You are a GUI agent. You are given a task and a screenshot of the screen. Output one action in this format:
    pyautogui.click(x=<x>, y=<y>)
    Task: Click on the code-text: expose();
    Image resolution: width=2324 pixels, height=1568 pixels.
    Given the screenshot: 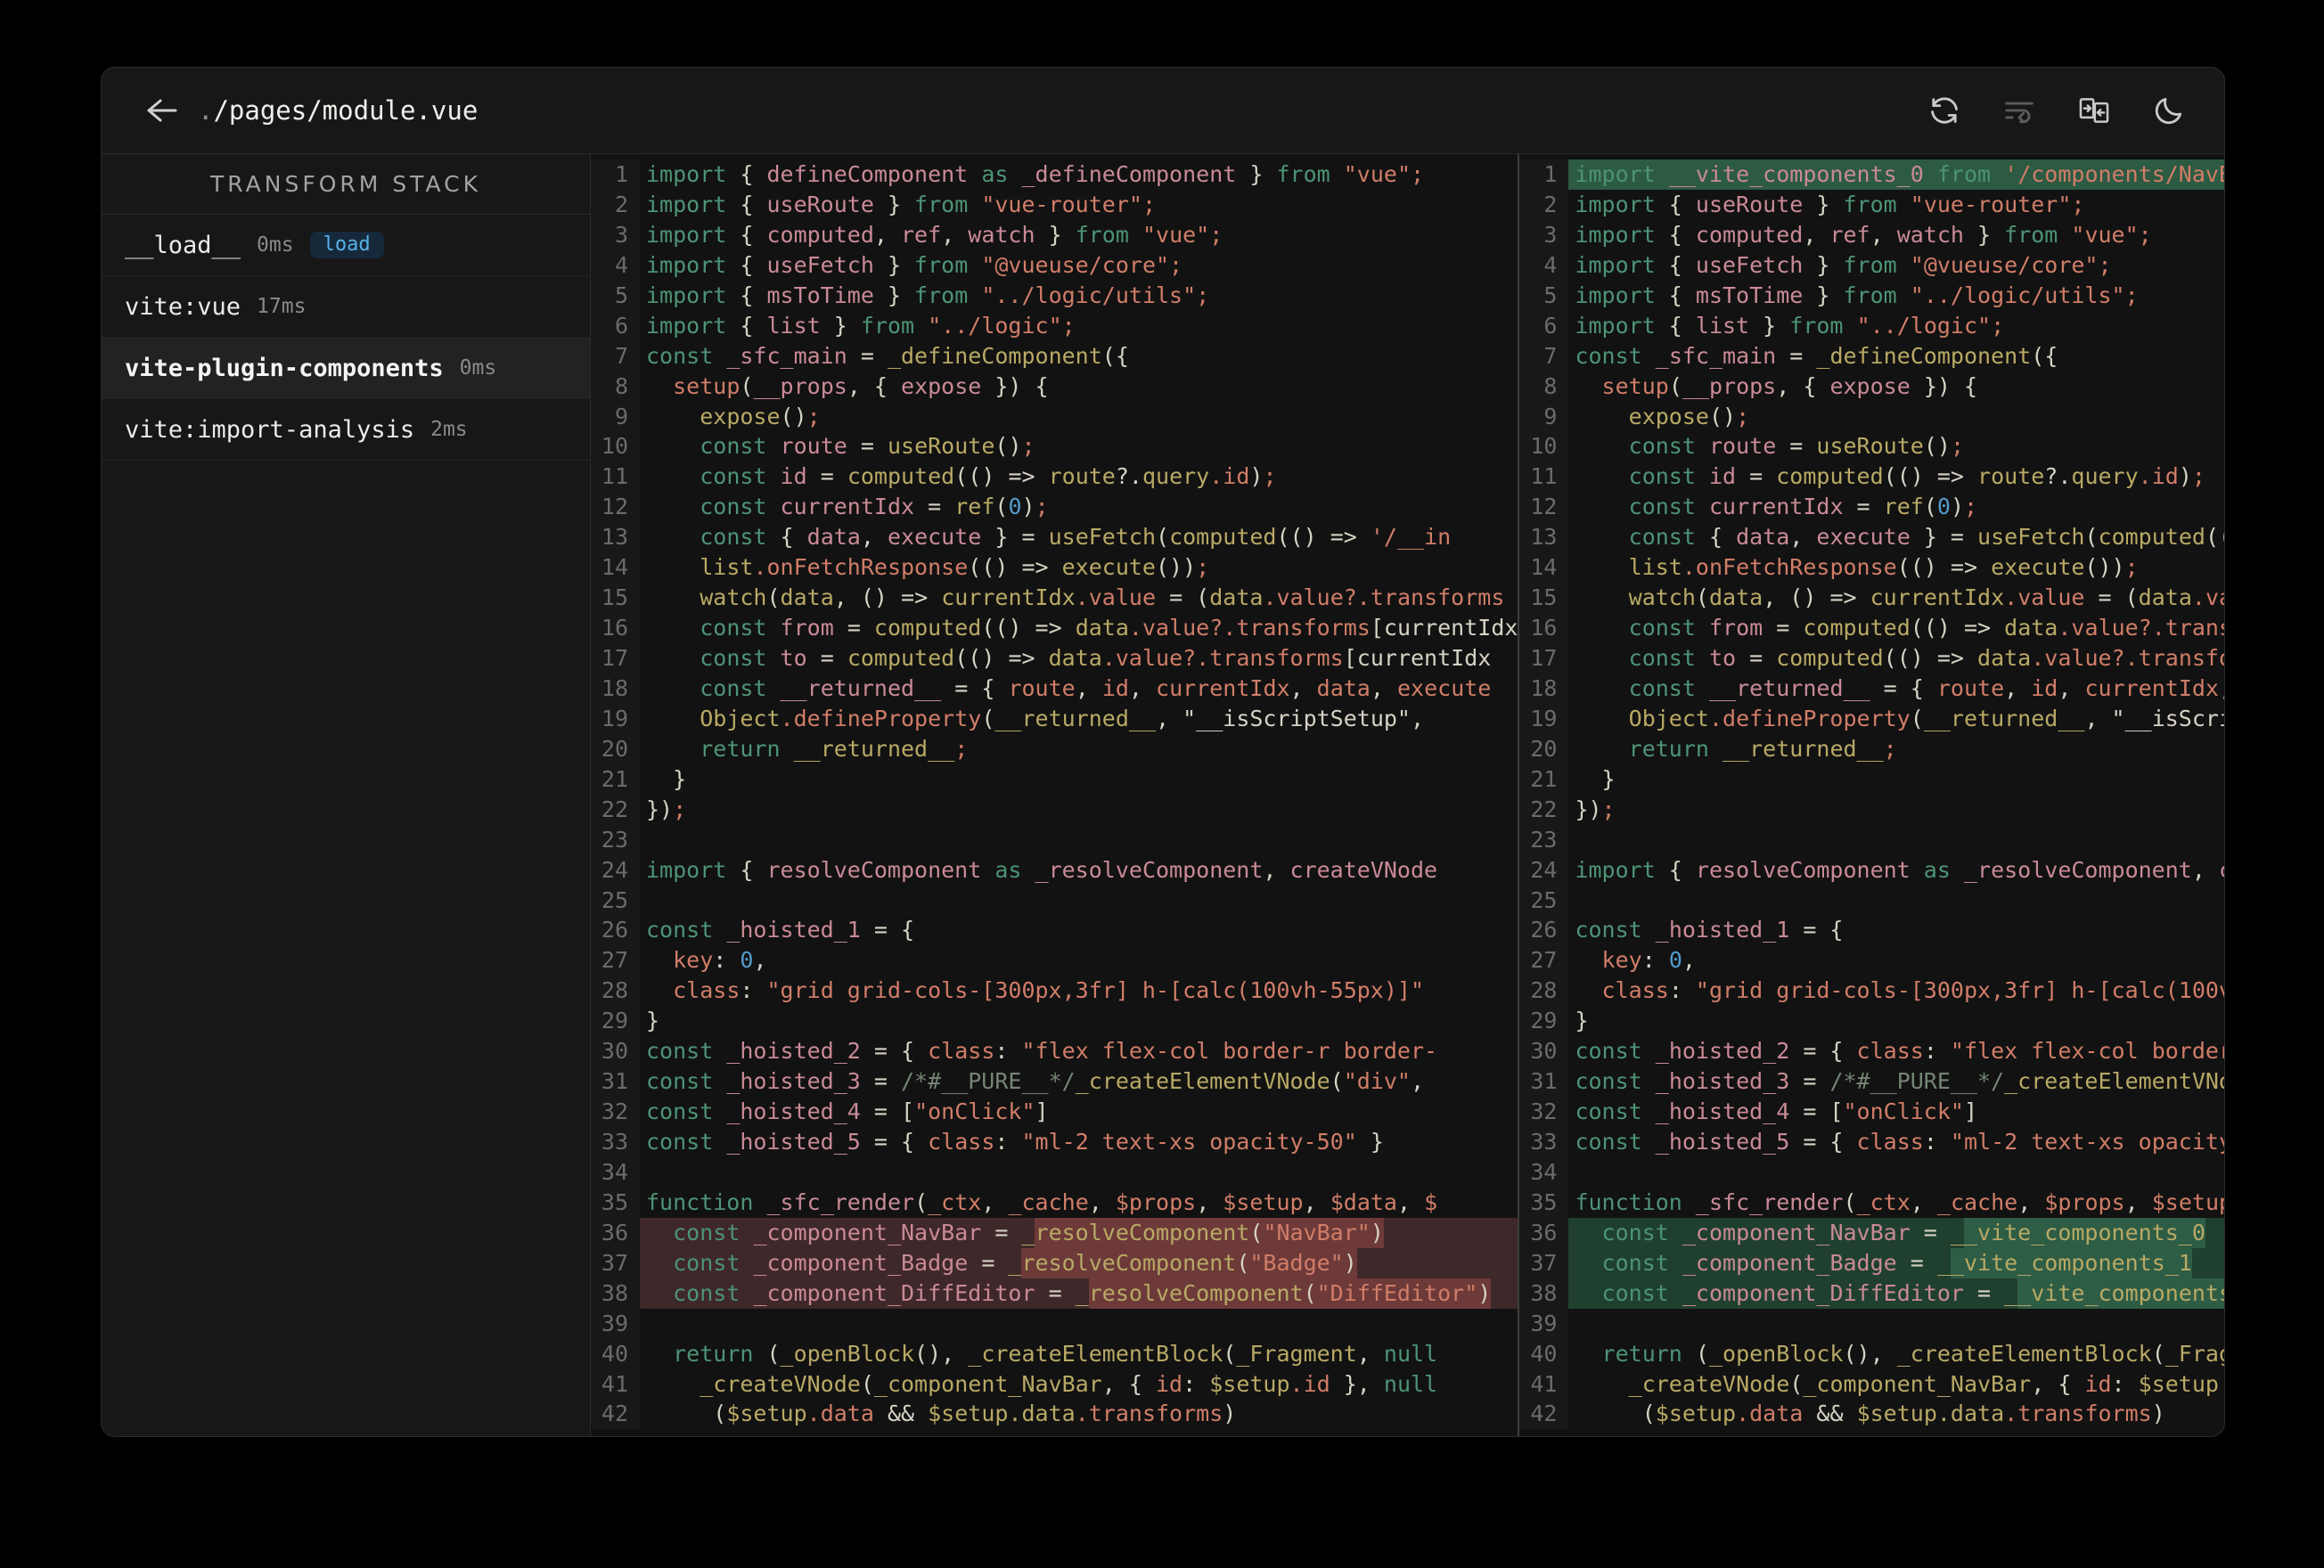 What is the action you would take?
    pyautogui.click(x=1079, y=417)
    